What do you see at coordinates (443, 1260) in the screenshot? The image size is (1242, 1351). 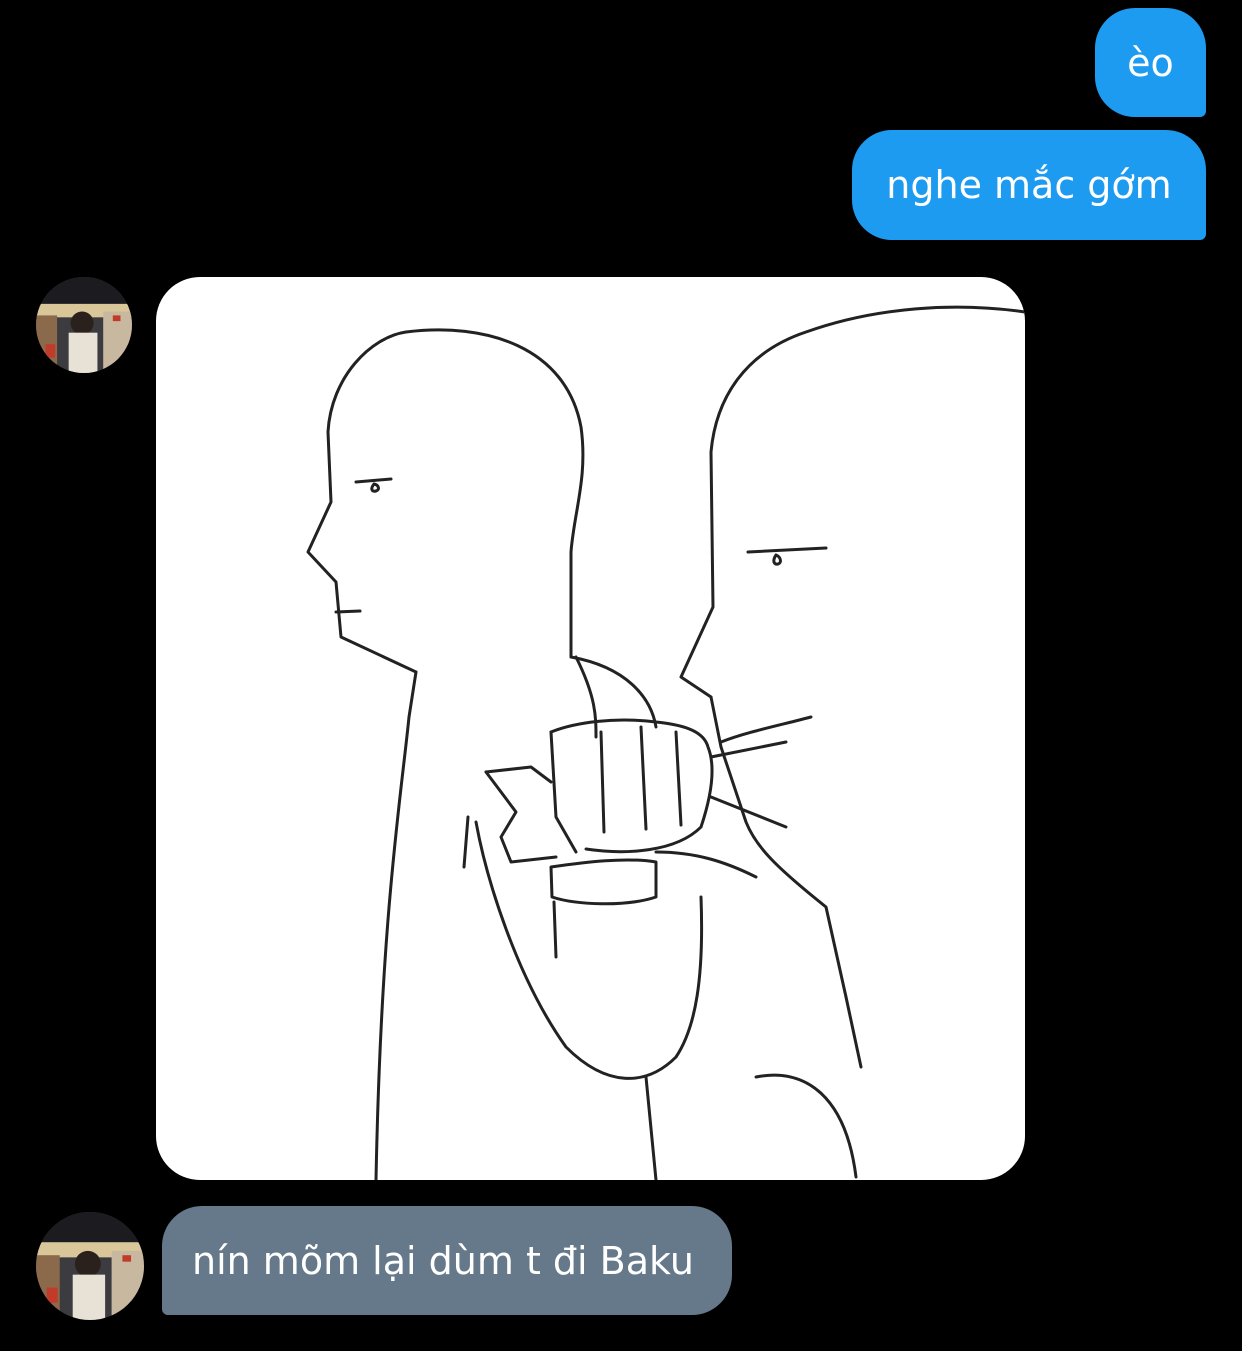 I see `message-text: nín mõm lại dùm t đi Baku` at bounding box center [443, 1260].